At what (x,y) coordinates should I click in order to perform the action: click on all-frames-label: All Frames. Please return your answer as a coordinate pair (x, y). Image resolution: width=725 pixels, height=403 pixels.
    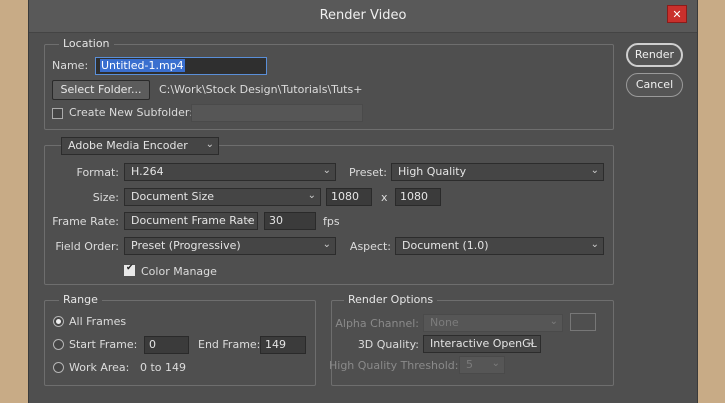
    Looking at the image, I should click on (98, 321).